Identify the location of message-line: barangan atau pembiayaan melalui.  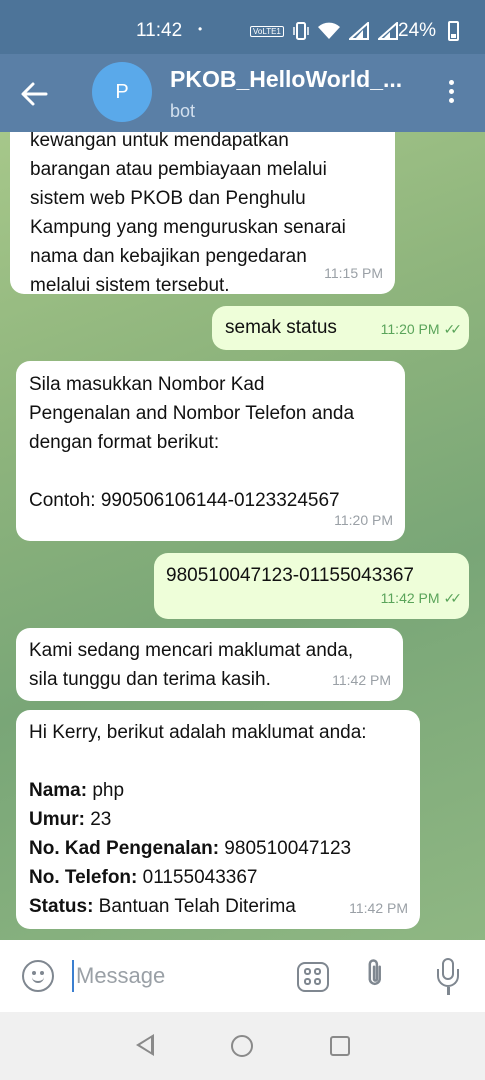
(178, 169).